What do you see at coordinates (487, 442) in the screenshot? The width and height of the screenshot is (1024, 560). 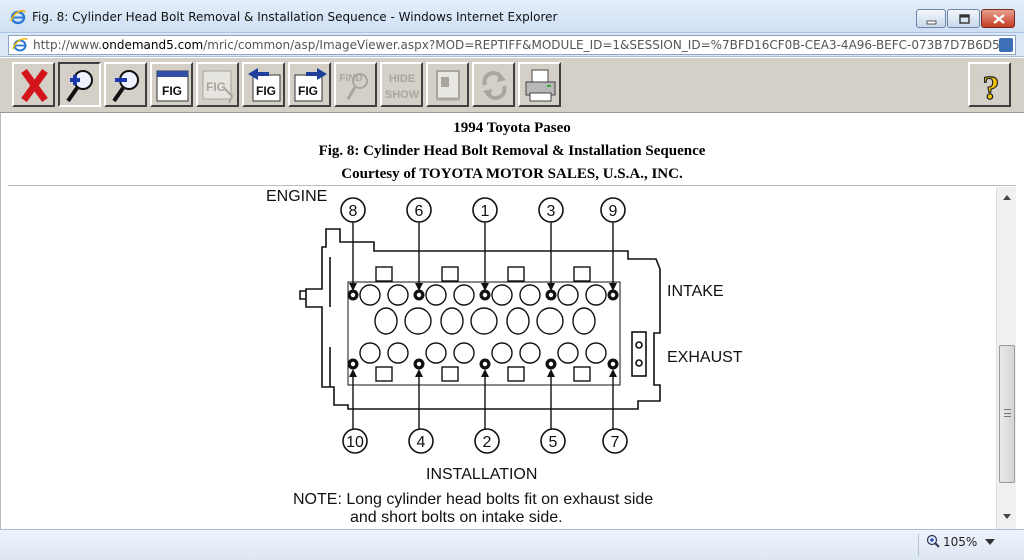 I see `sequence-number: 2` at bounding box center [487, 442].